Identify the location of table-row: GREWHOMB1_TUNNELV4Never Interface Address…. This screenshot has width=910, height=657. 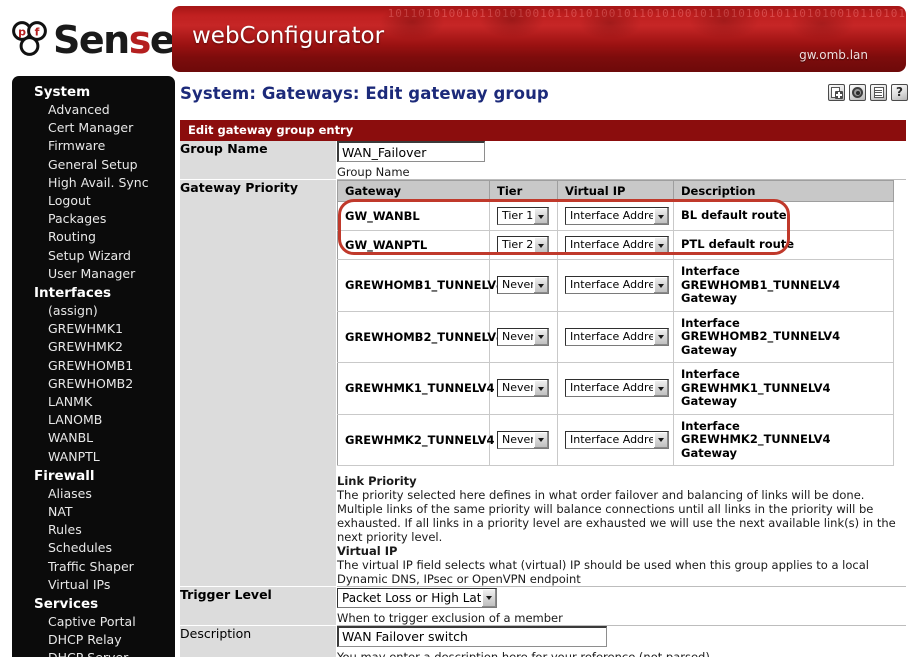
(615, 285).